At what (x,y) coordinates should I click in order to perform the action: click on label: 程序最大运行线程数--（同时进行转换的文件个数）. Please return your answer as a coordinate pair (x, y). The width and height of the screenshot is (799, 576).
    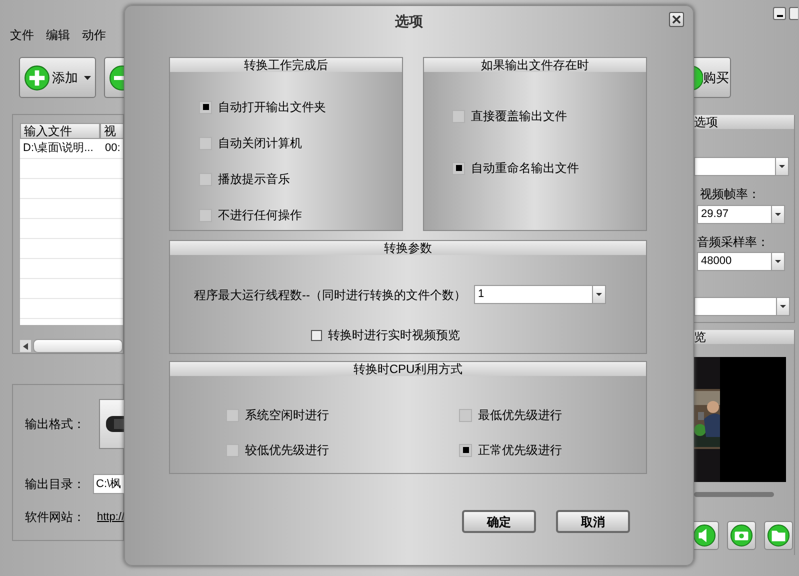
    Looking at the image, I should click on (330, 295).